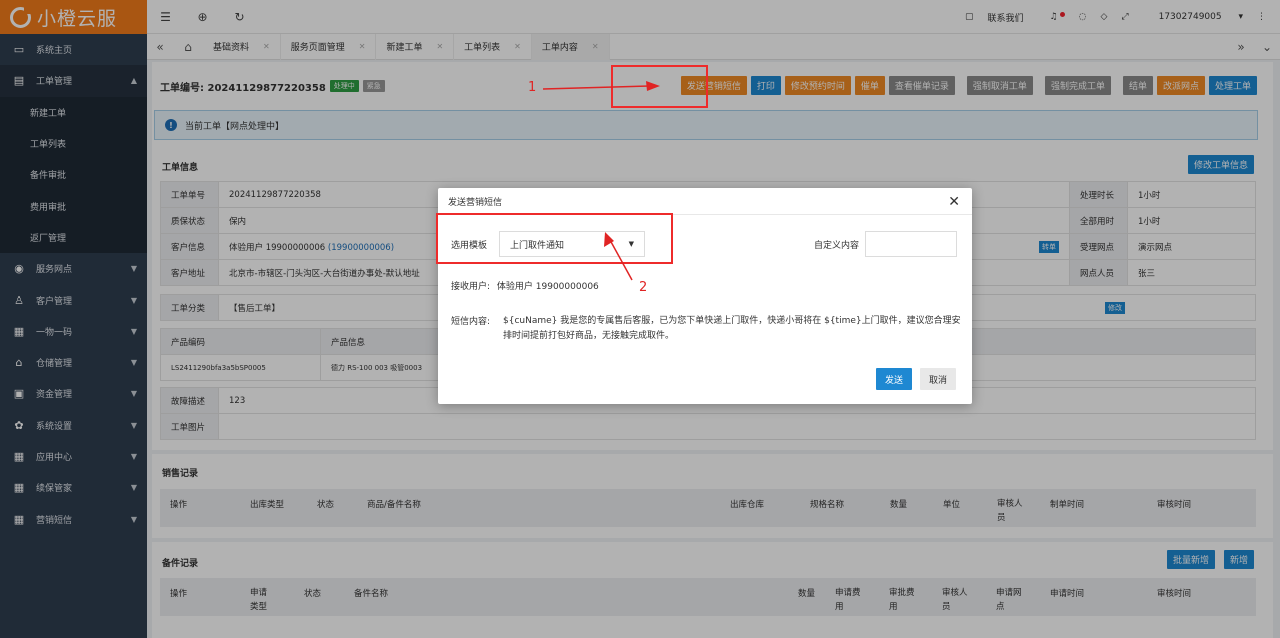 The image size is (1280, 638). I want to click on annotation-number-1: 1, so click(532, 87).